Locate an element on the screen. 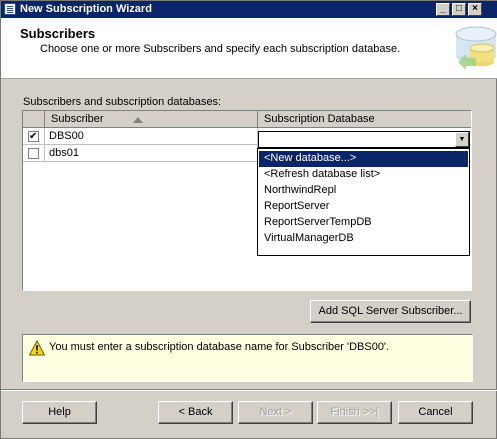  wizard-app-icon is located at coordinates (10, 9).